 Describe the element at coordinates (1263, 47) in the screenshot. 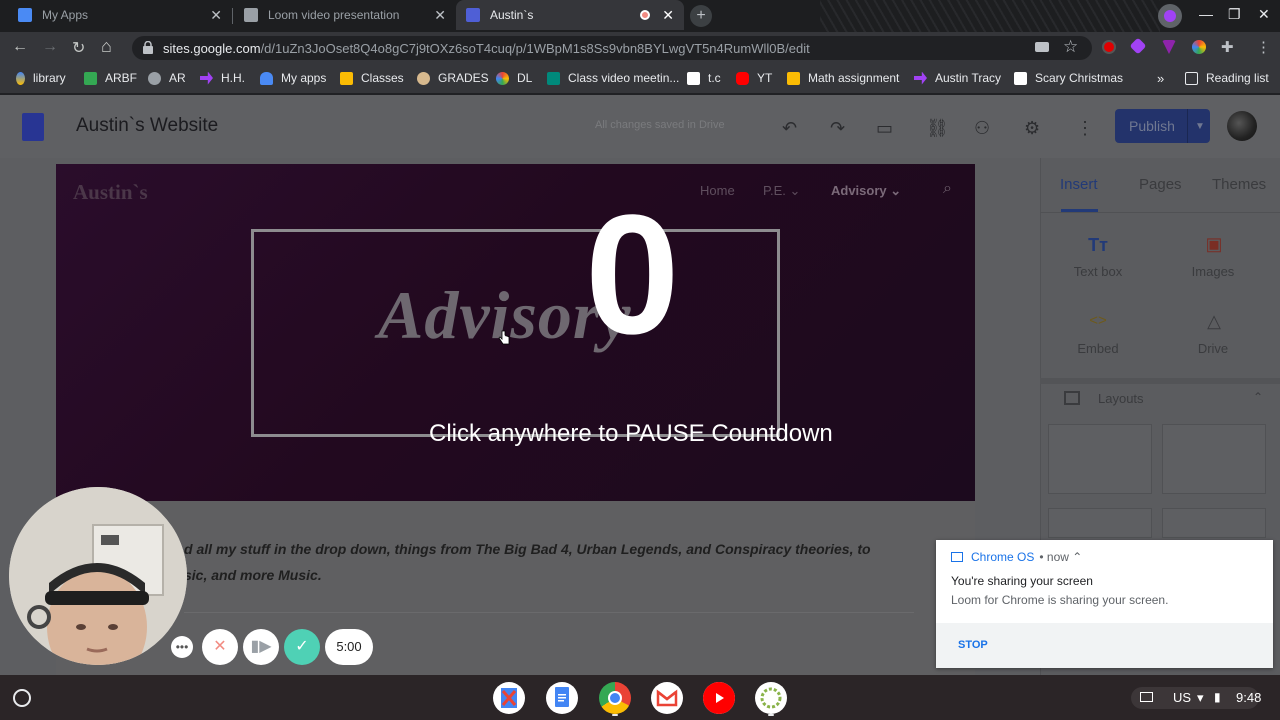

I see `more-vert-icon: ⋮` at that location.